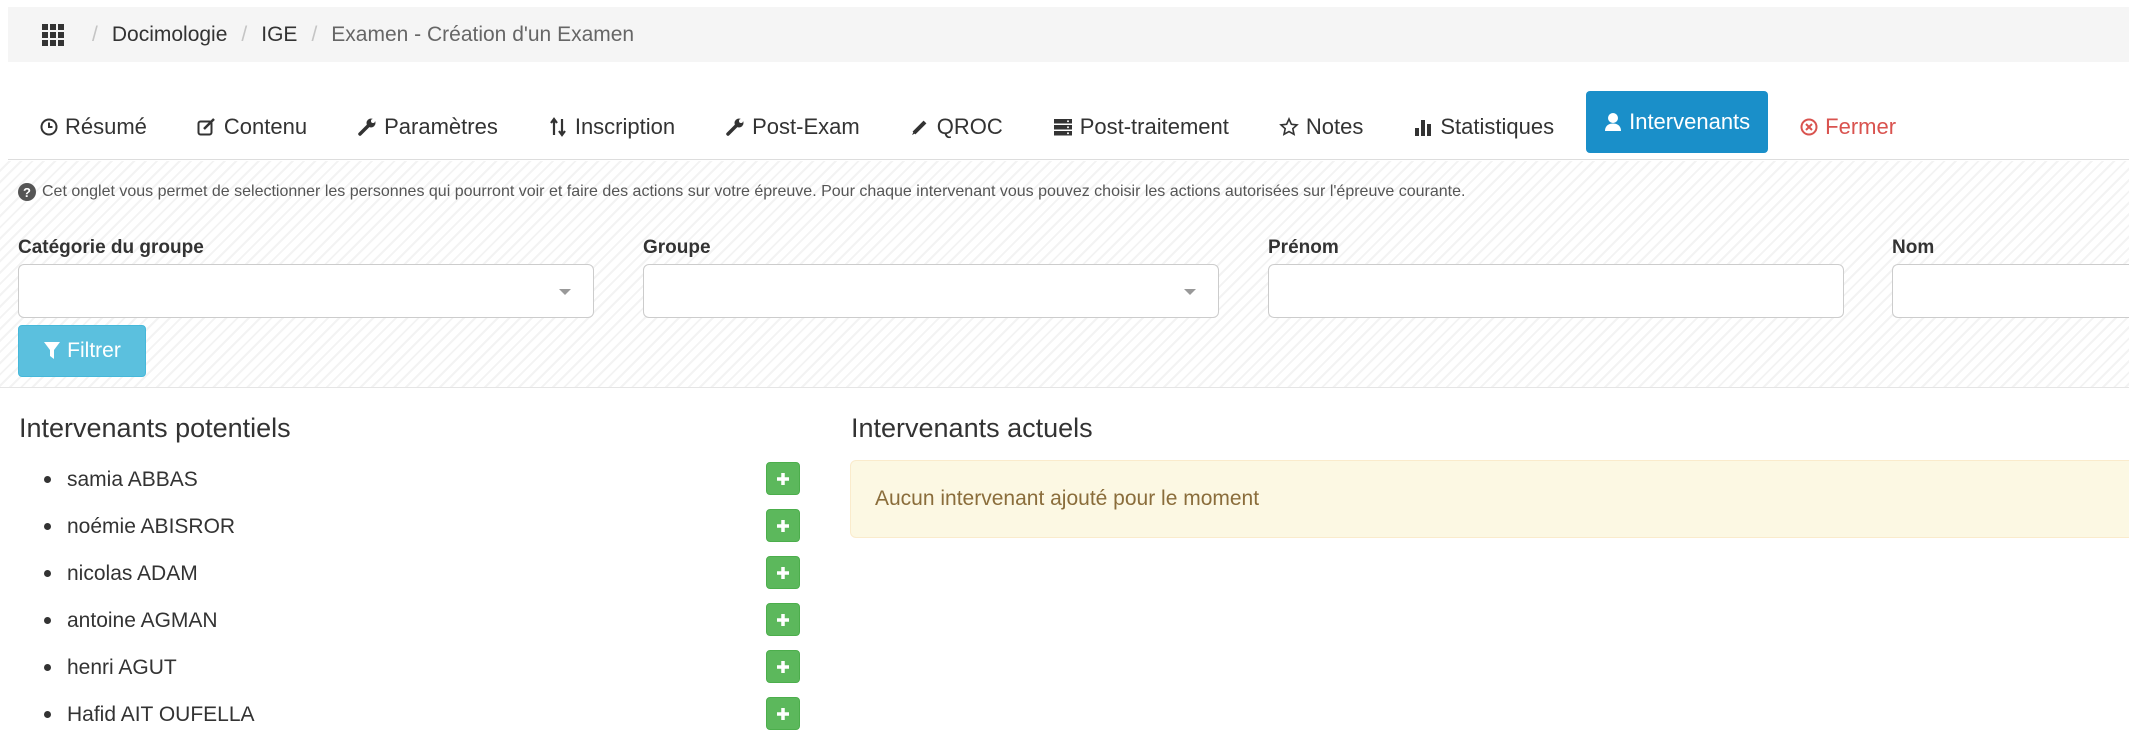  Describe the element at coordinates (424, 479) in the screenshot. I see `list-item: samia ABBAS` at that location.